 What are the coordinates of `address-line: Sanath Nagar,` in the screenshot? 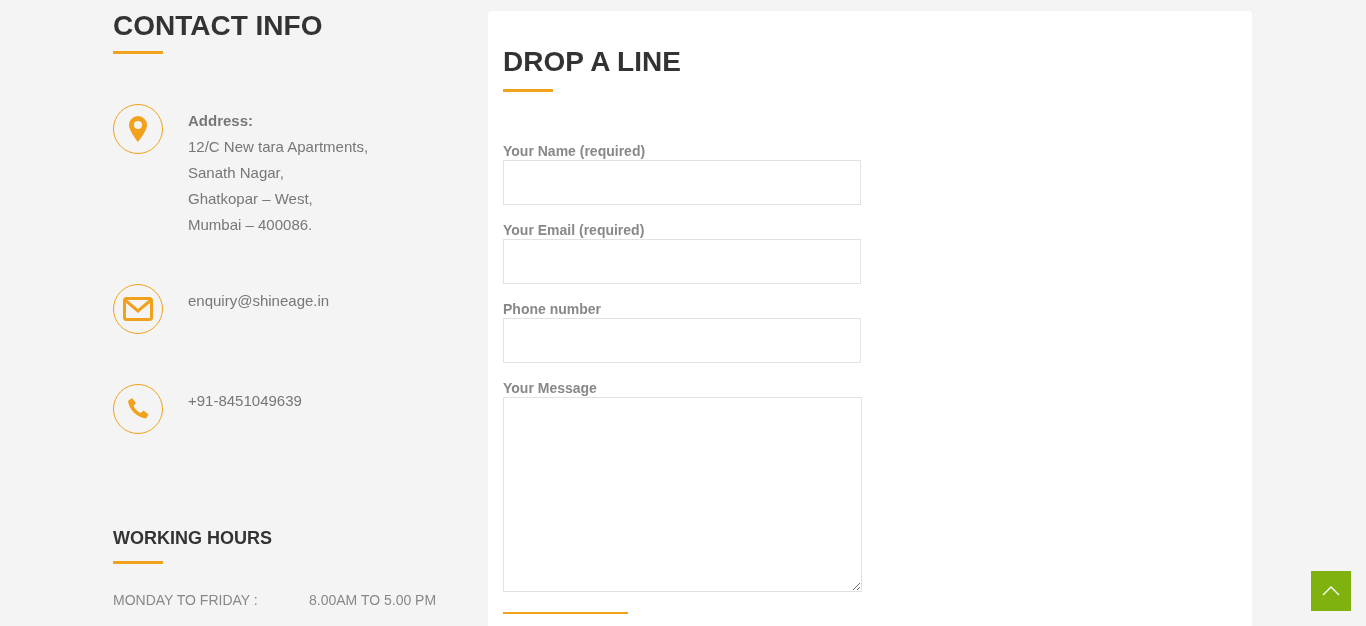 It's located at (236, 173).